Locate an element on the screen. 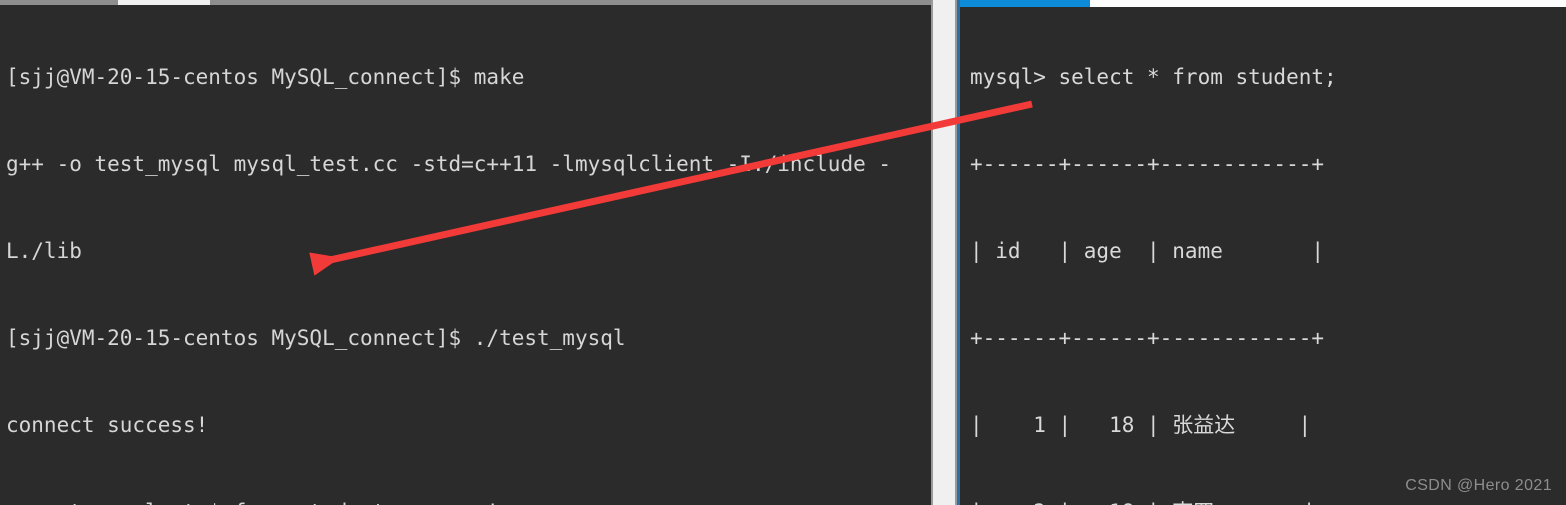 This screenshot has width=1566, height=505. mysql-line: mysql> select * from student; is located at coordinates (1153, 77).